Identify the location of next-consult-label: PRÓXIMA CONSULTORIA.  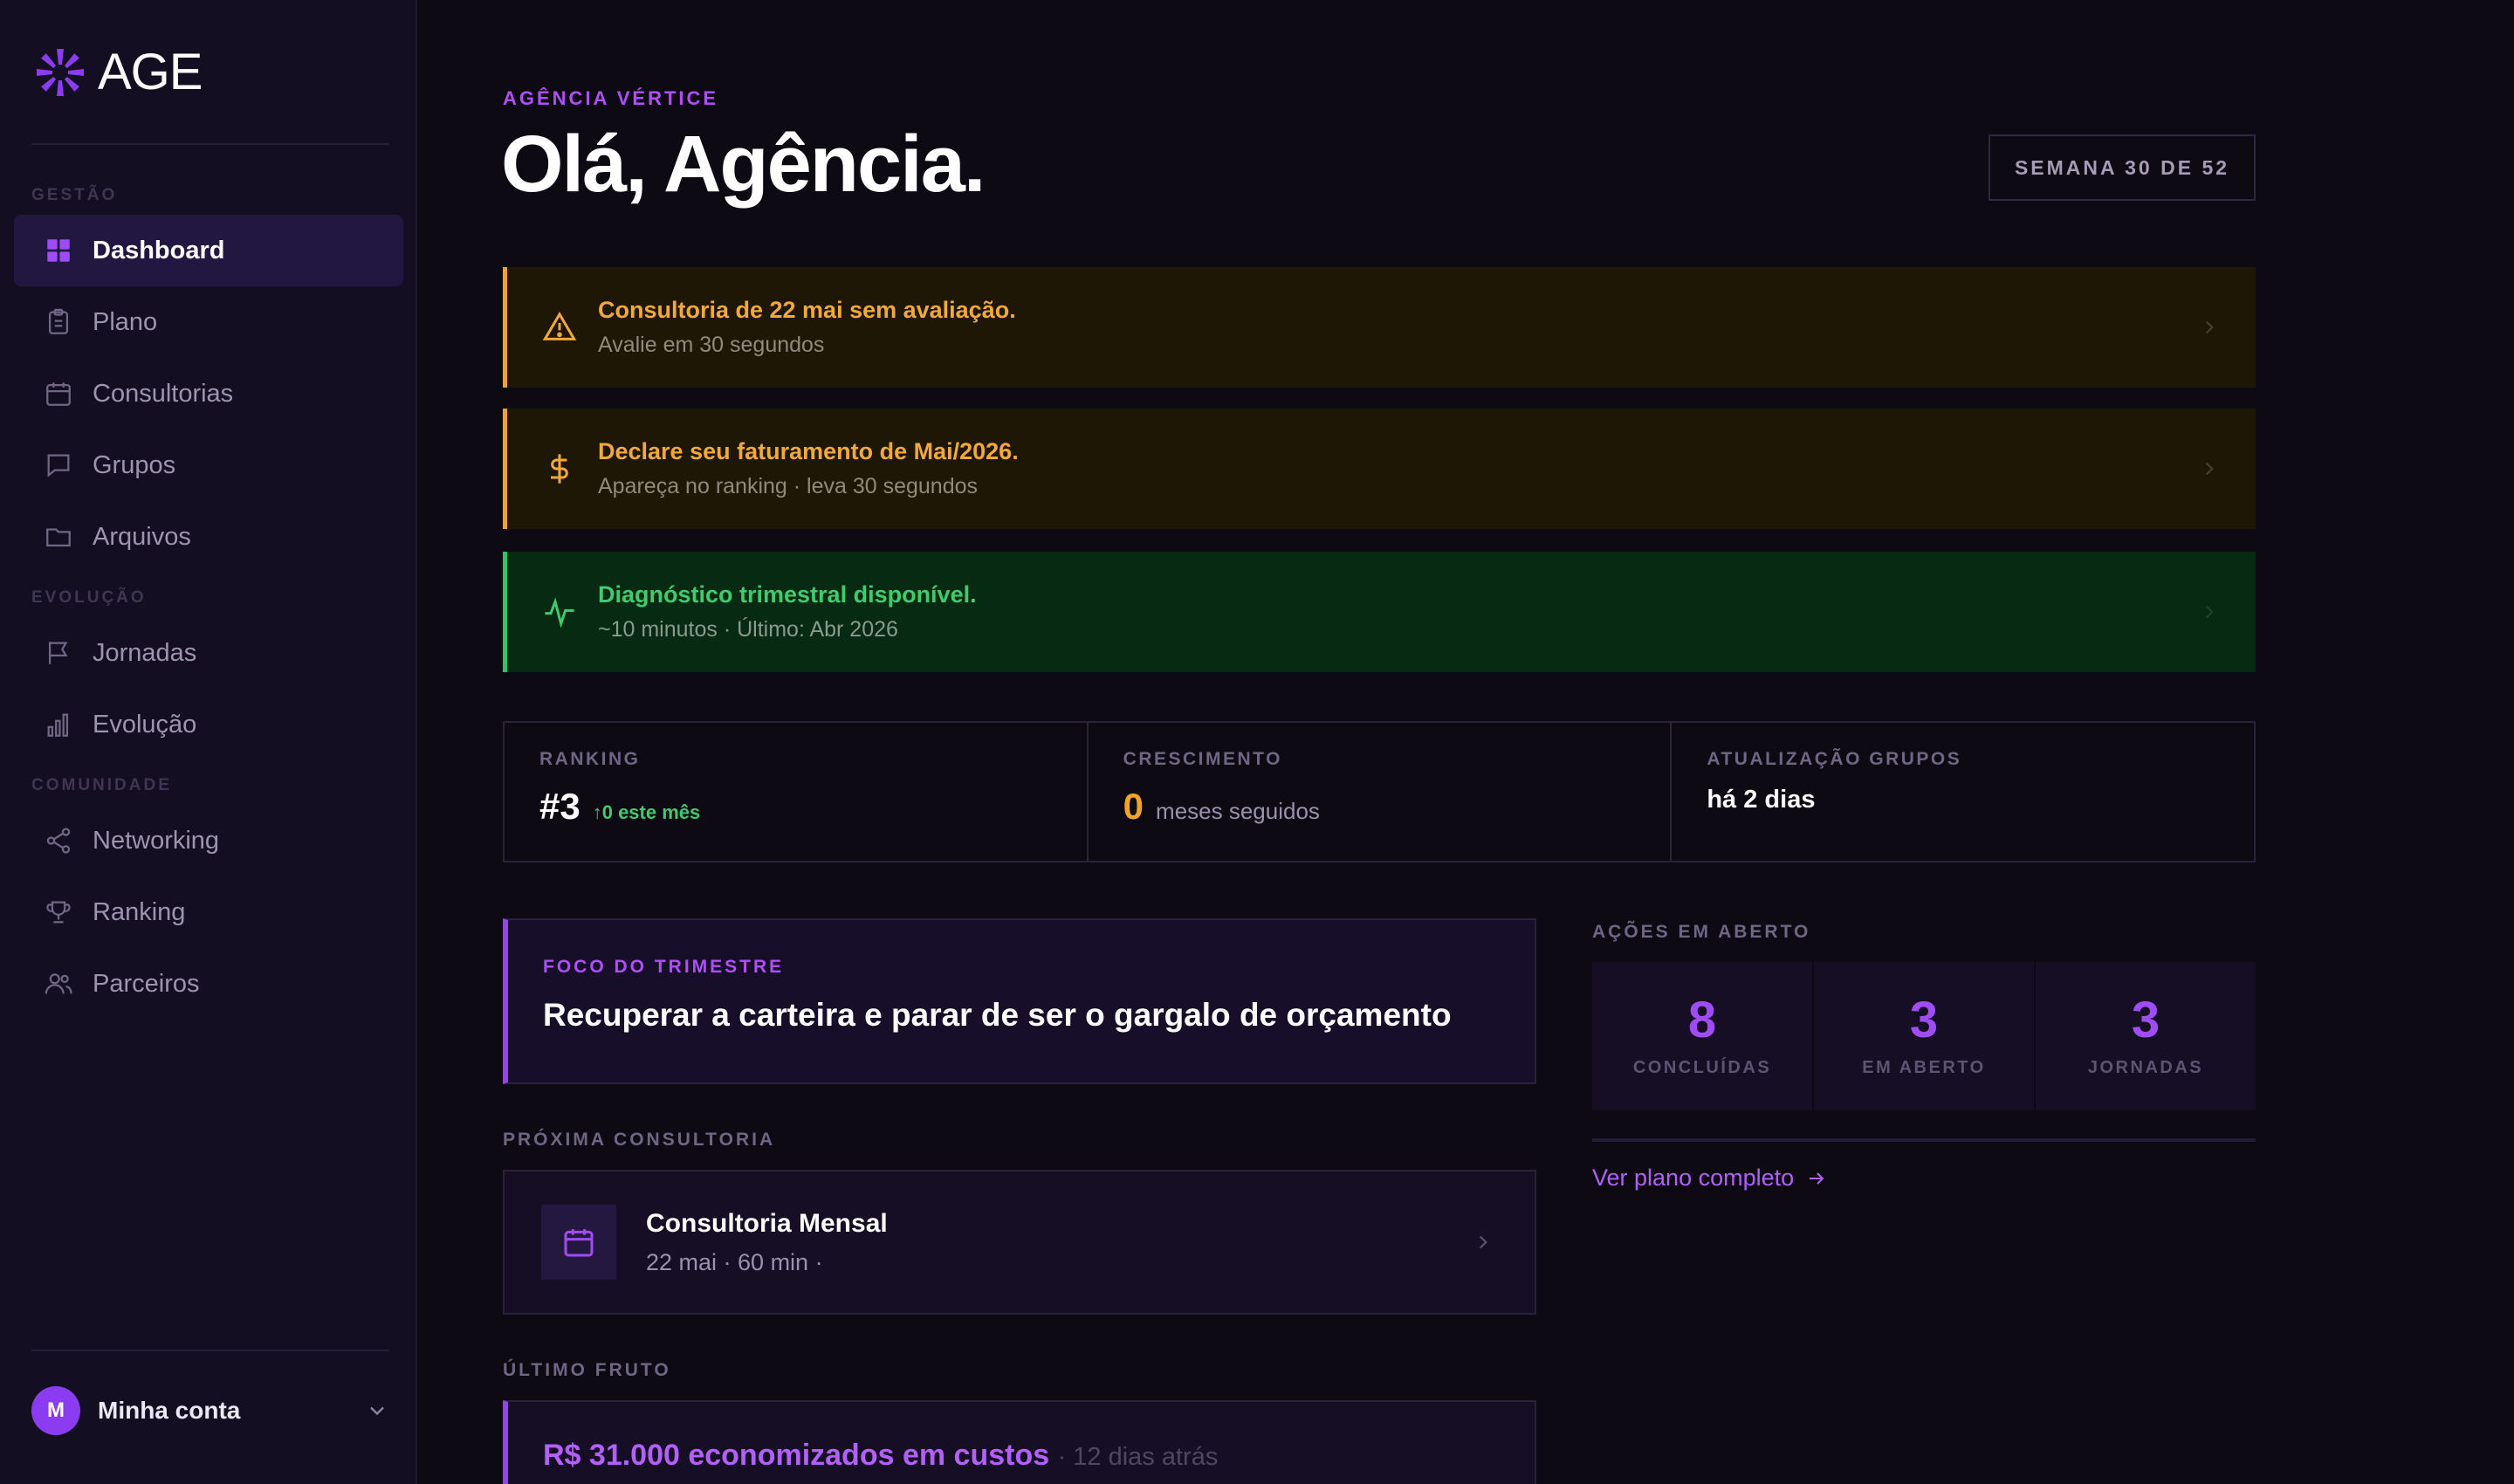
(639, 1140).